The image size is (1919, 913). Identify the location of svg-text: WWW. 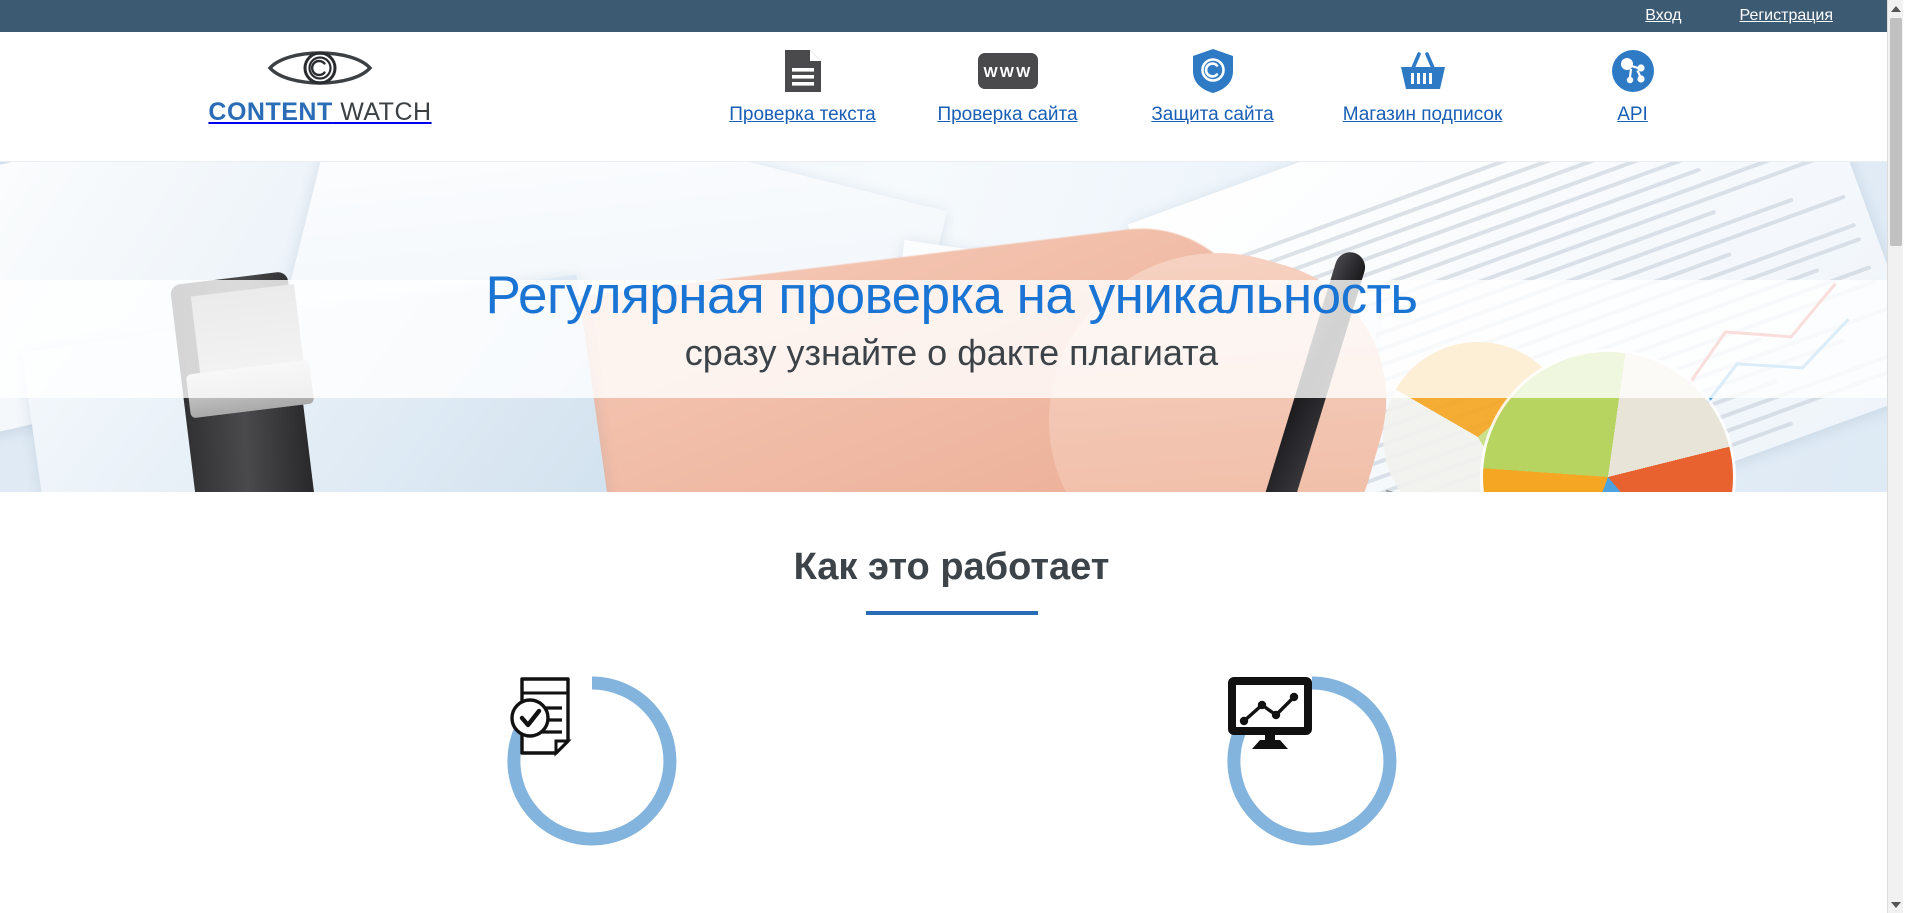
(1007, 72).